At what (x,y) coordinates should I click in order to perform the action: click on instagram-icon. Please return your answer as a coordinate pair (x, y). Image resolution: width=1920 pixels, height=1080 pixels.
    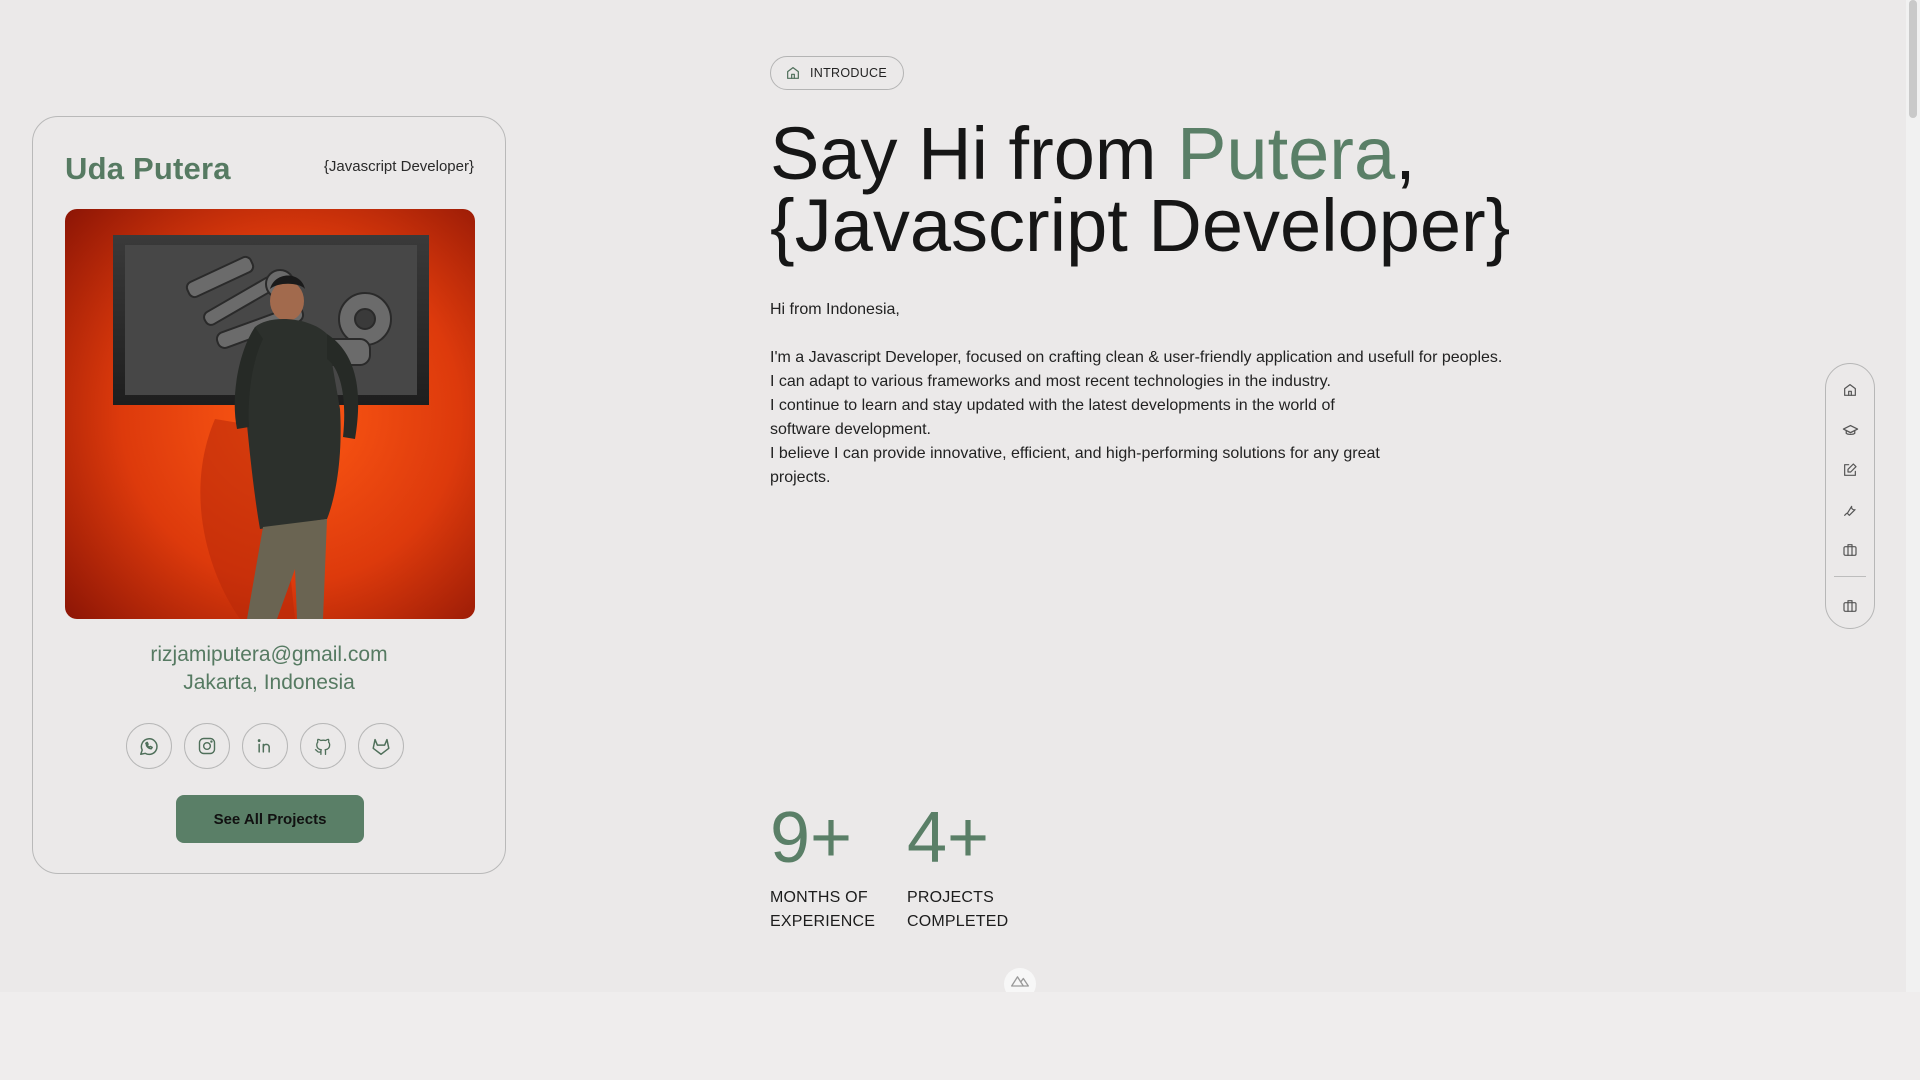
    Looking at the image, I should click on (207, 746).